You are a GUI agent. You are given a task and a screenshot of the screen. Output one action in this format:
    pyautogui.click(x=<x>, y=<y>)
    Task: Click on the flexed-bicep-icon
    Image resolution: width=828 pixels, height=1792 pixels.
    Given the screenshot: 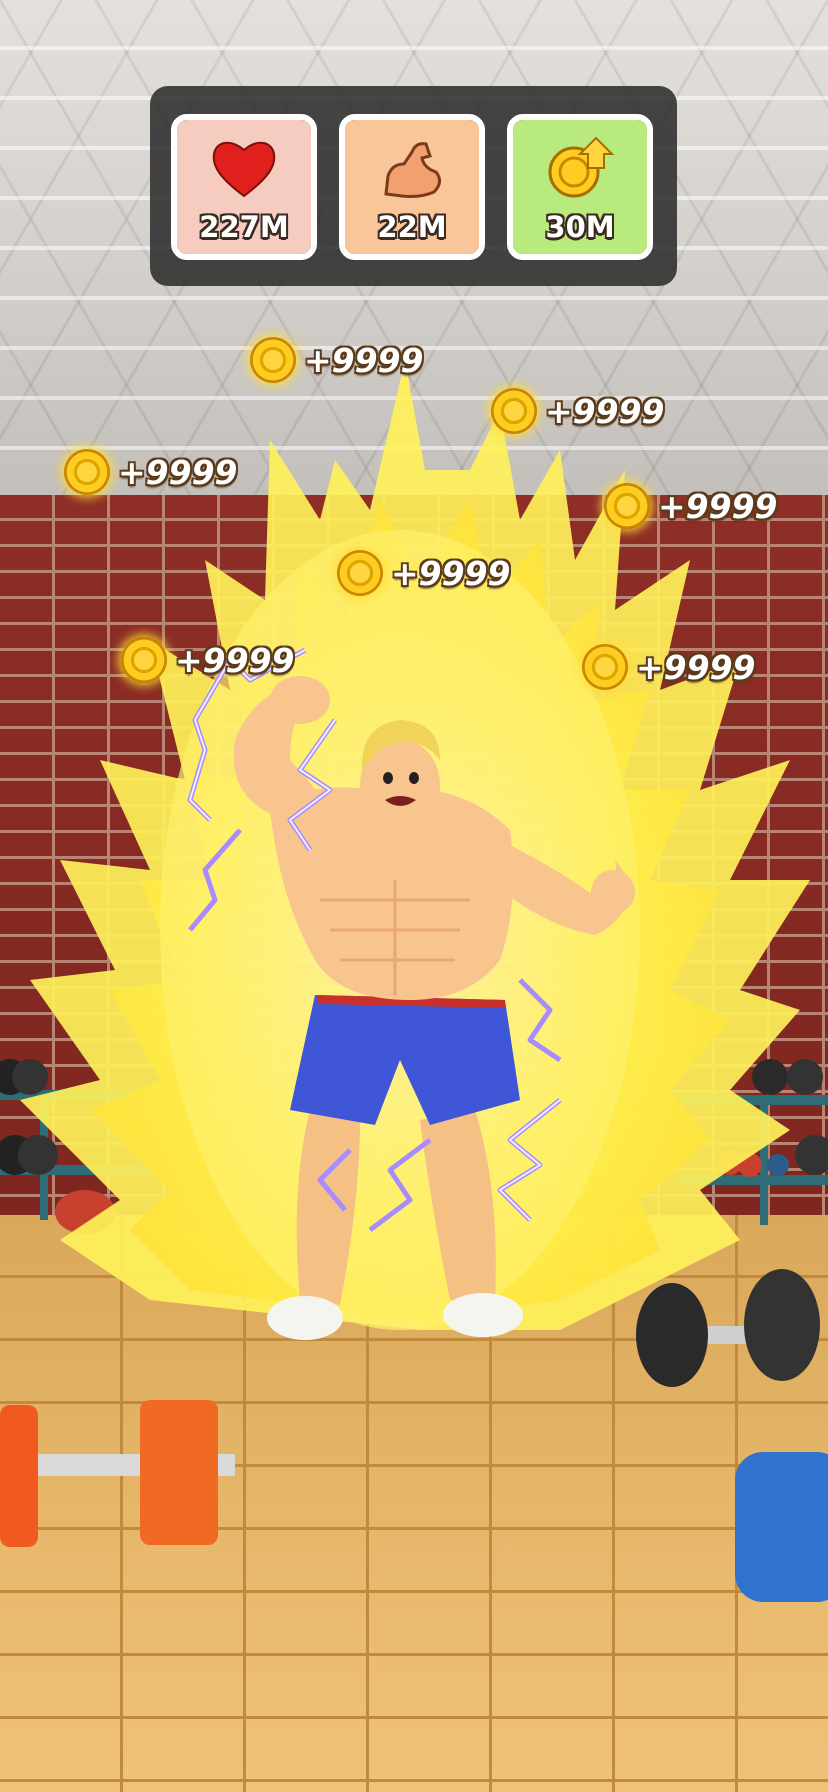 What is the action you would take?
    pyautogui.click(x=412, y=170)
    